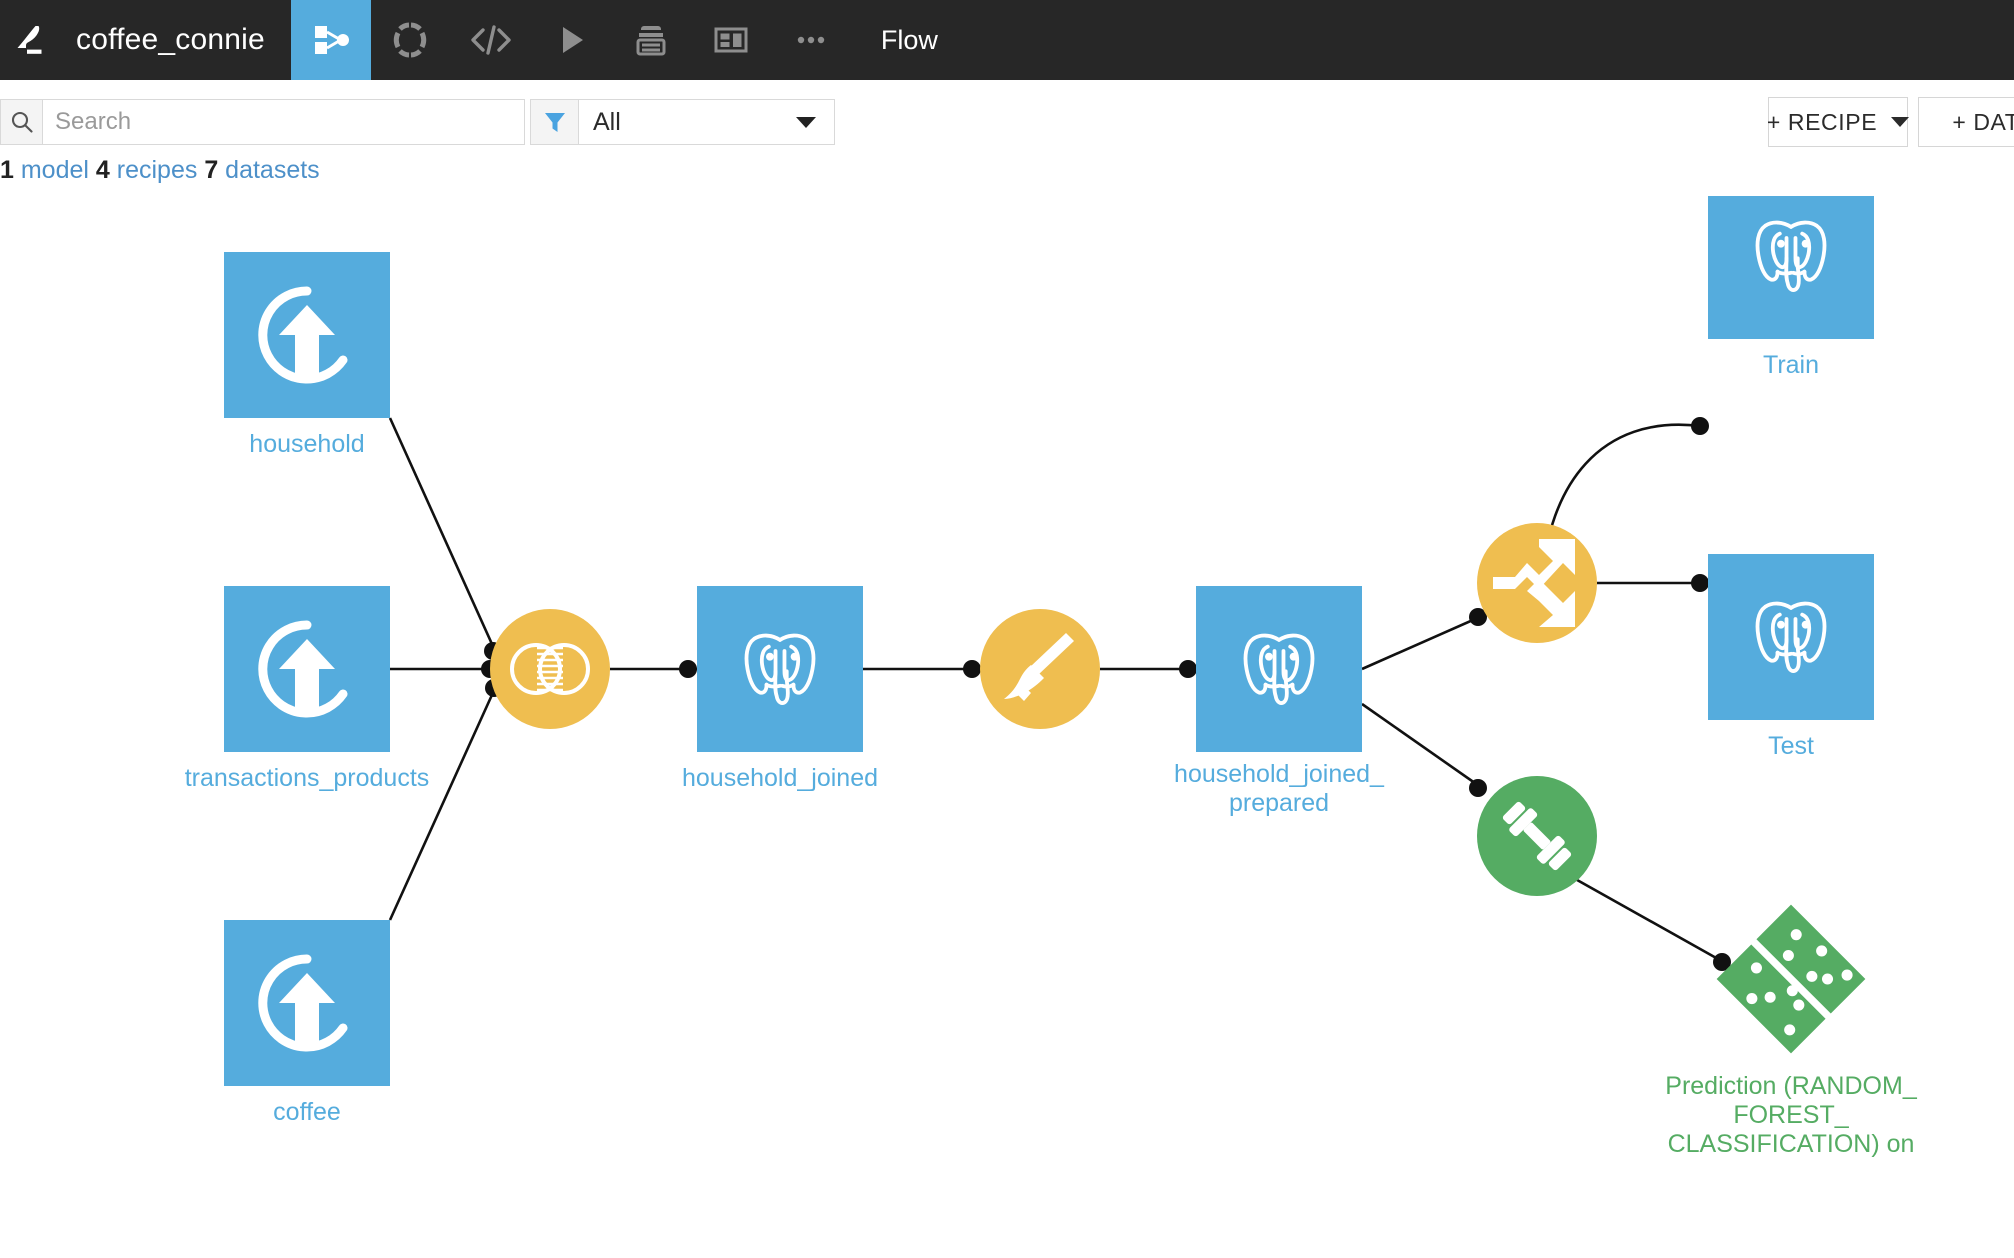 Image resolution: width=2014 pixels, height=1258 pixels. I want to click on flow-node-split-recipe, so click(1537, 583).